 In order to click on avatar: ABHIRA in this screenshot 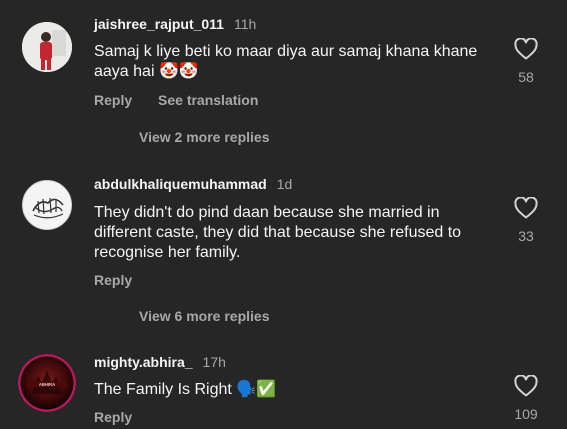, I will do `click(47, 383)`.